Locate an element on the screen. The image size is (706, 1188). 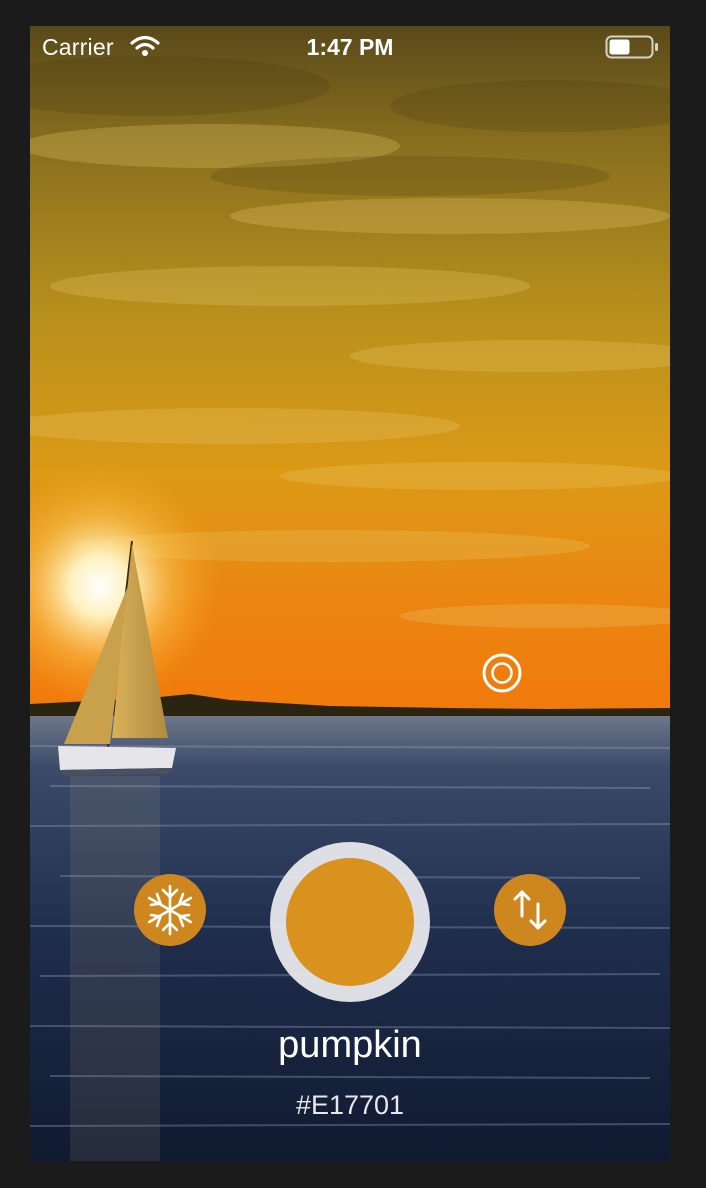
capture-button is located at coordinates (350, 922).